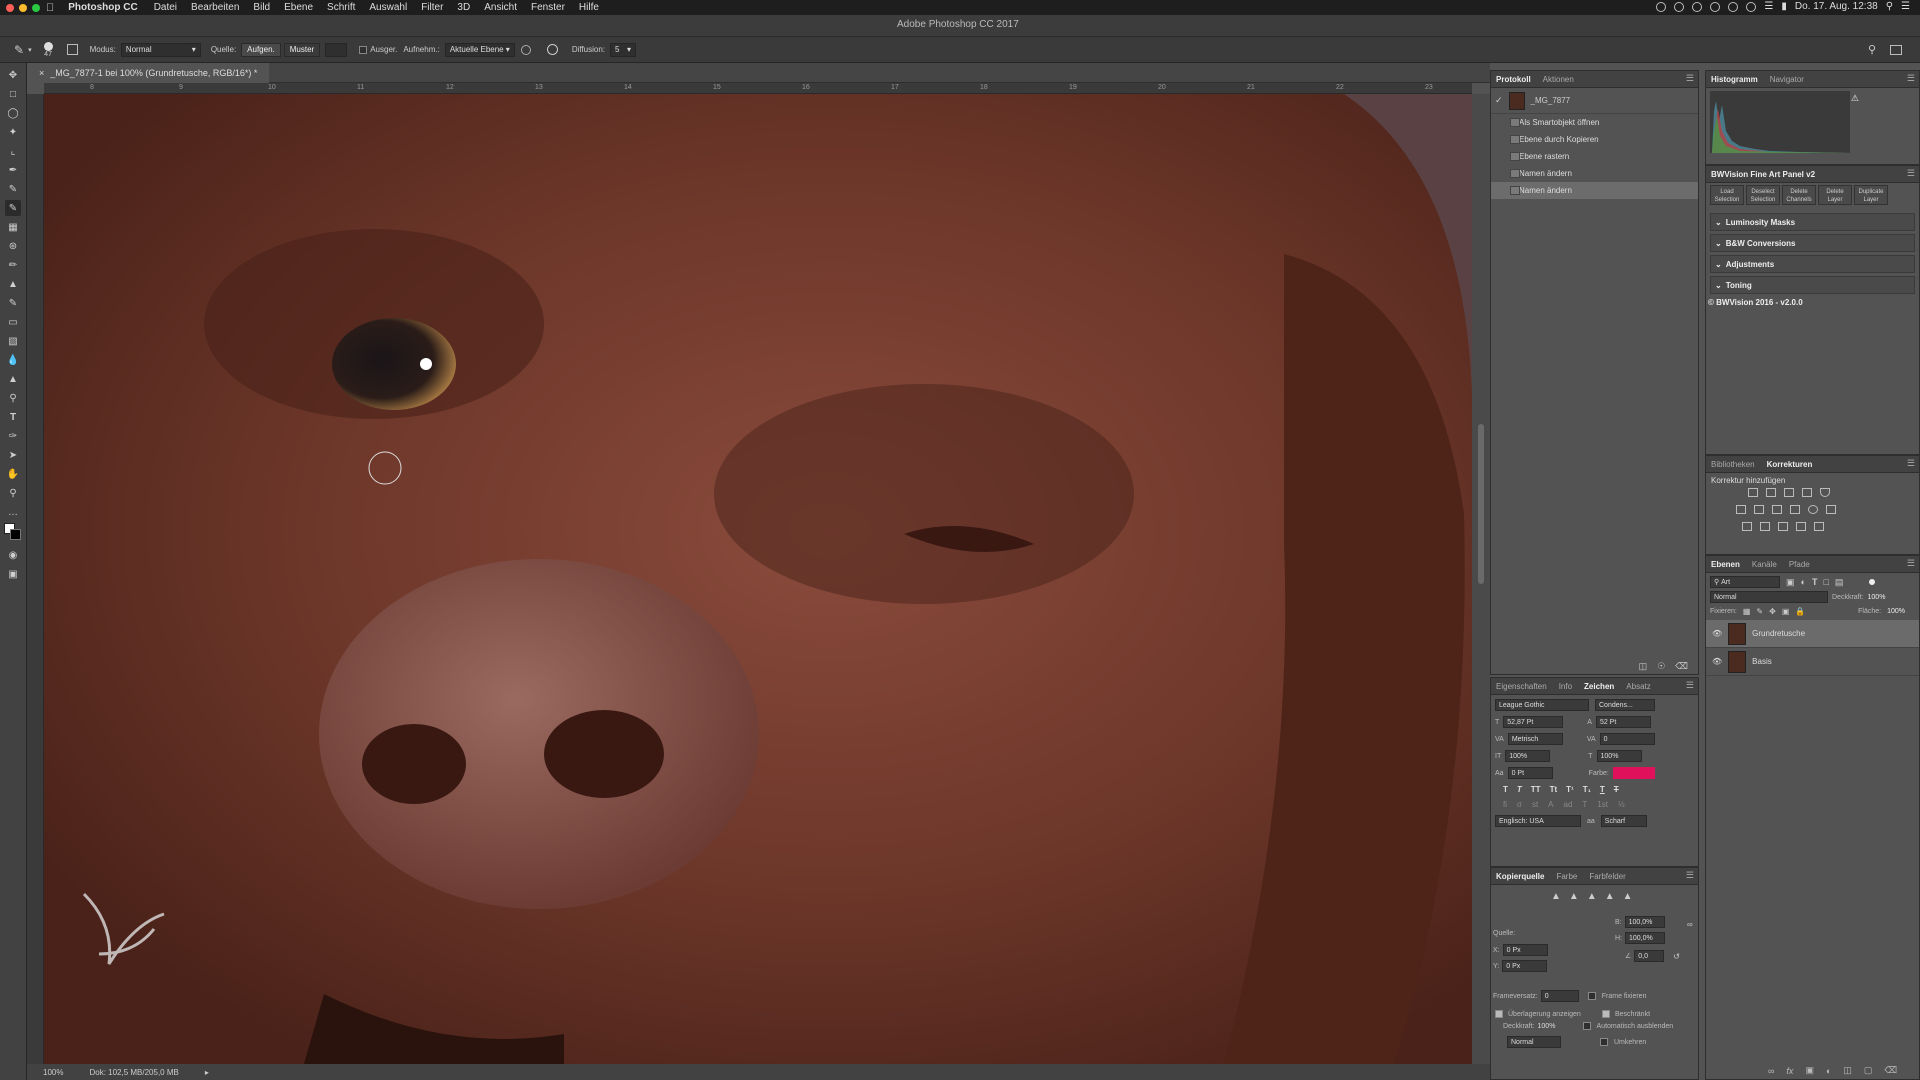  What do you see at coordinates (1525, 950) in the screenshot?
I see `source-x-field: 0 Px` at bounding box center [1525, 950].